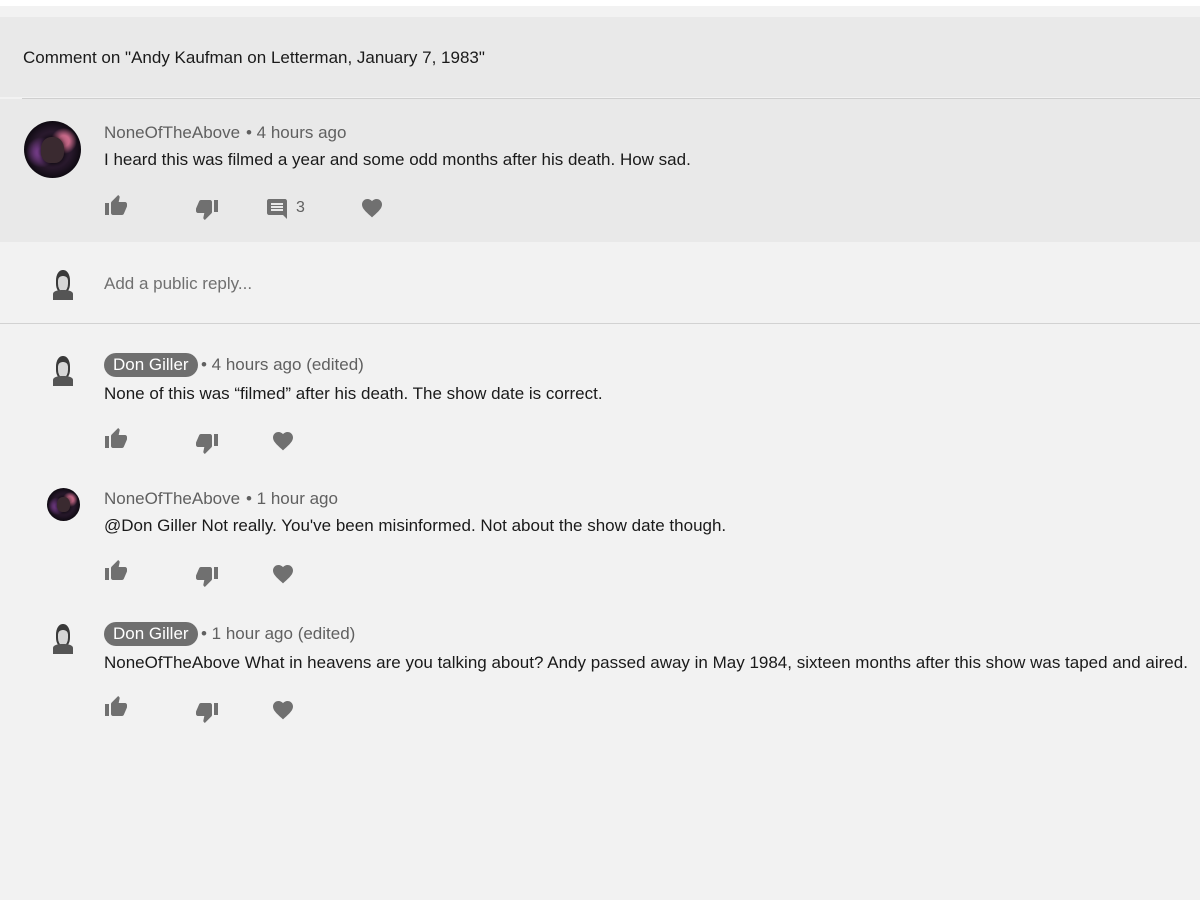 The image size is (1200, 900). Describe the element at coordinates (600, 3) in the screenshot. I see `top-strip` at that location.